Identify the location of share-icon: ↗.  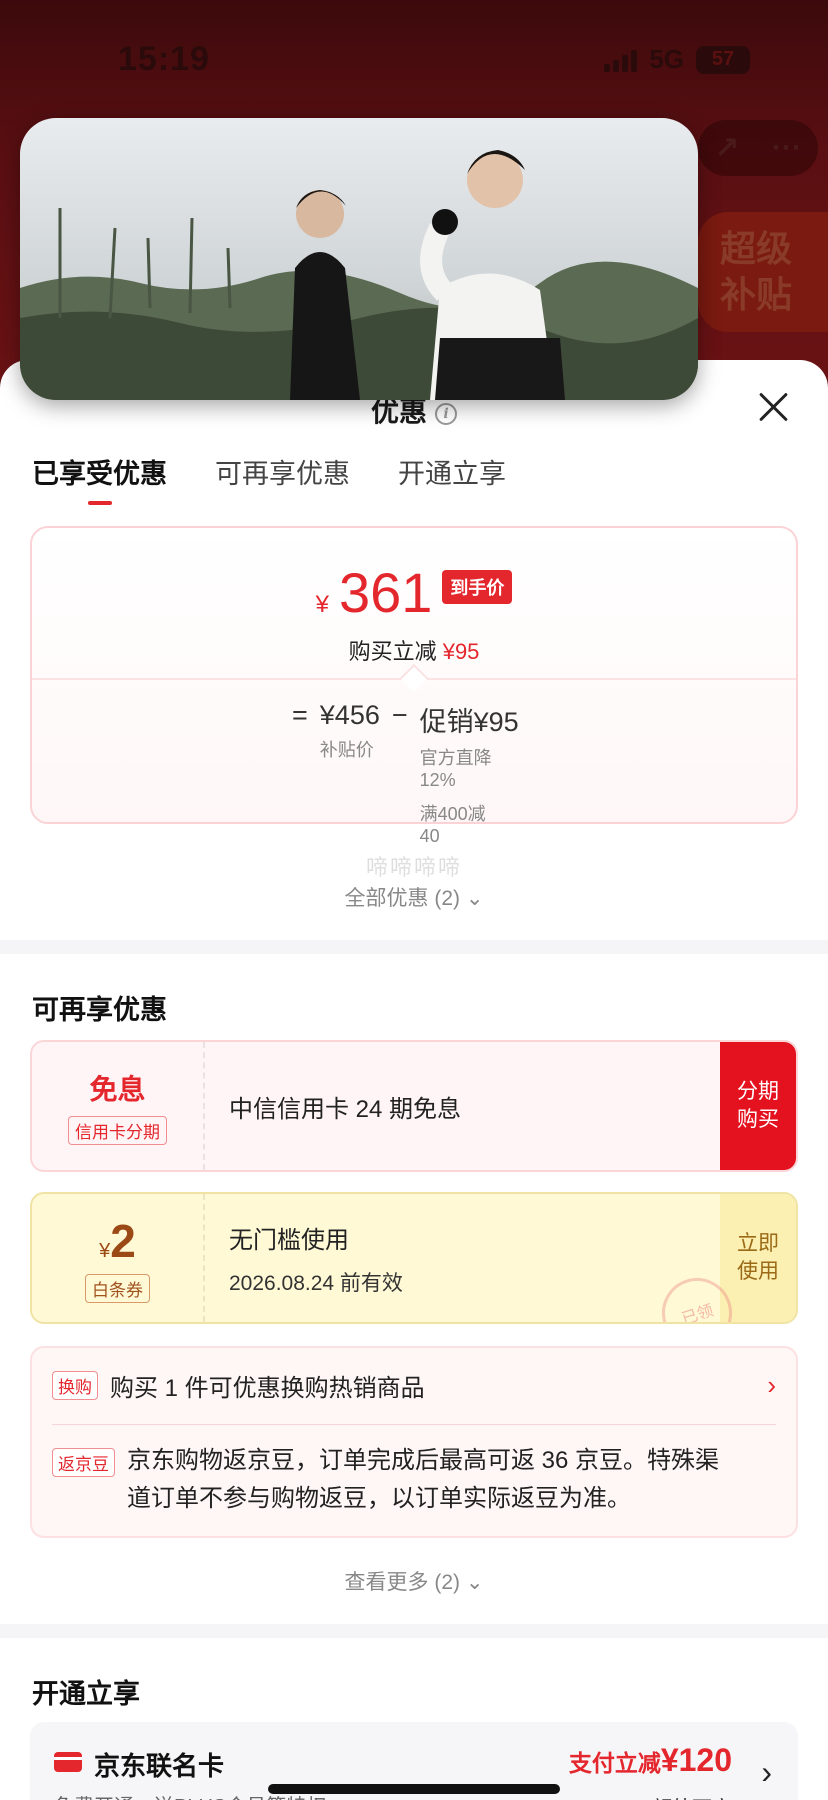
(727, 148).